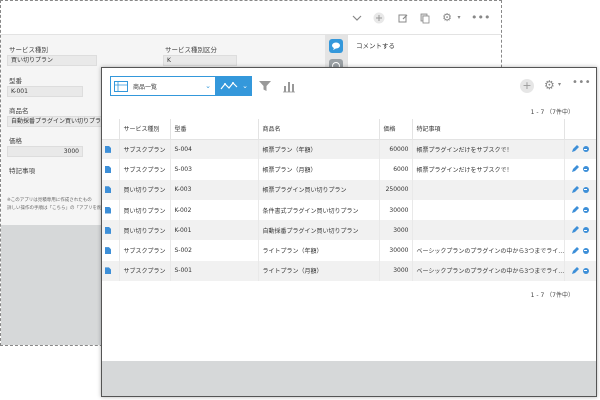 The height and width of the screenshot is (400, 600). What do you see at coordinates (15, 141) in the screenshot?
I see `field-label-price: 価格` at bounding box center [15, 141].